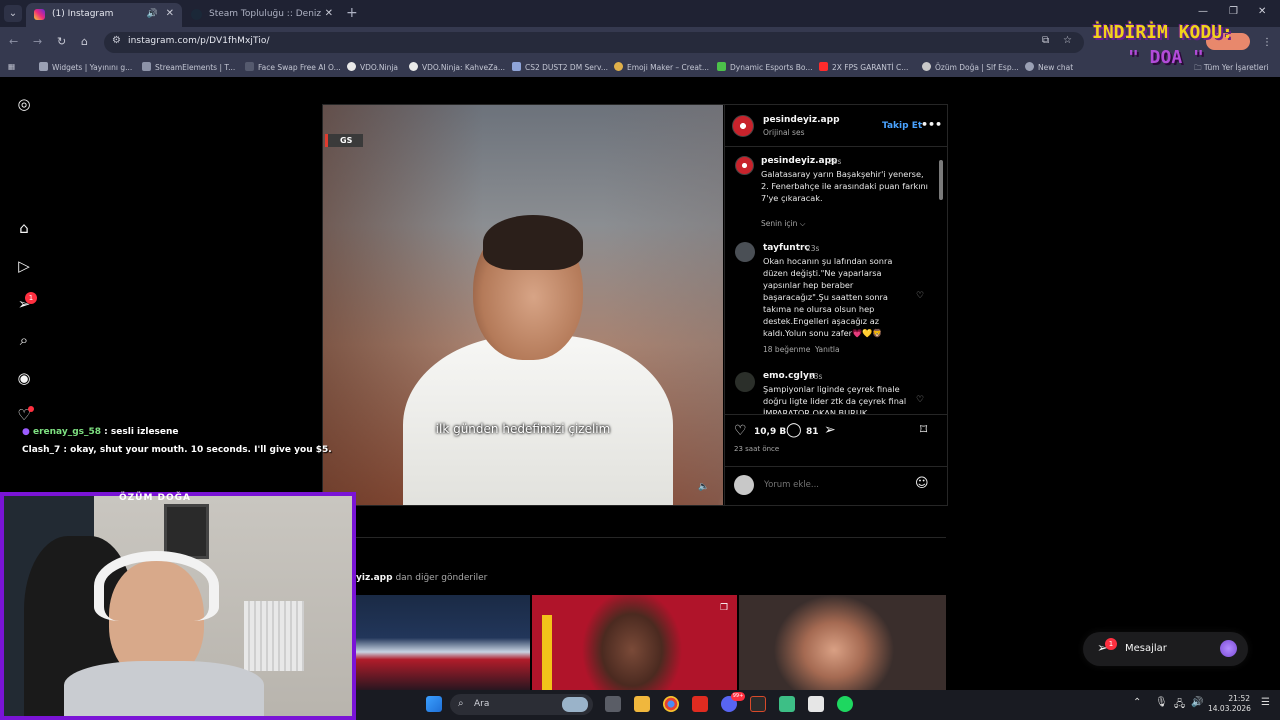 The height and width of the screenshot is (720, 1280). I want to click on chrome-icon, so click(671, 704).